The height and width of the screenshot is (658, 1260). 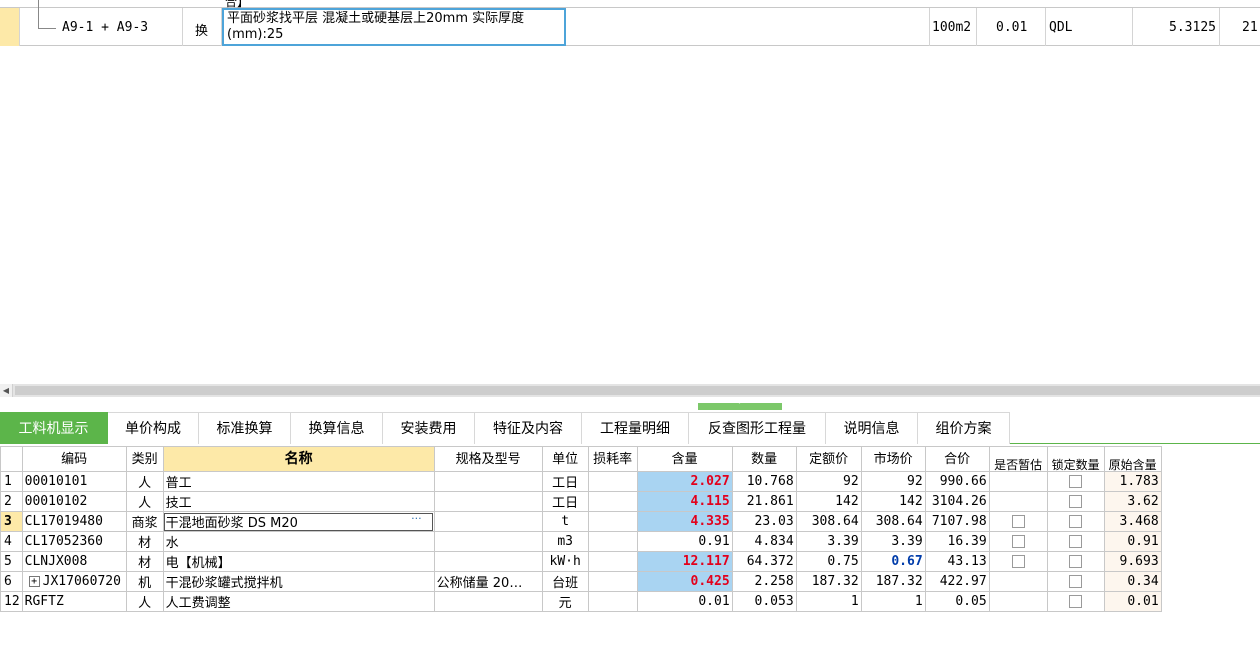 What do you see at coordinates (11, 541) in the screenshot?
I see `row-number: 4` at bounding box center [11, 541].